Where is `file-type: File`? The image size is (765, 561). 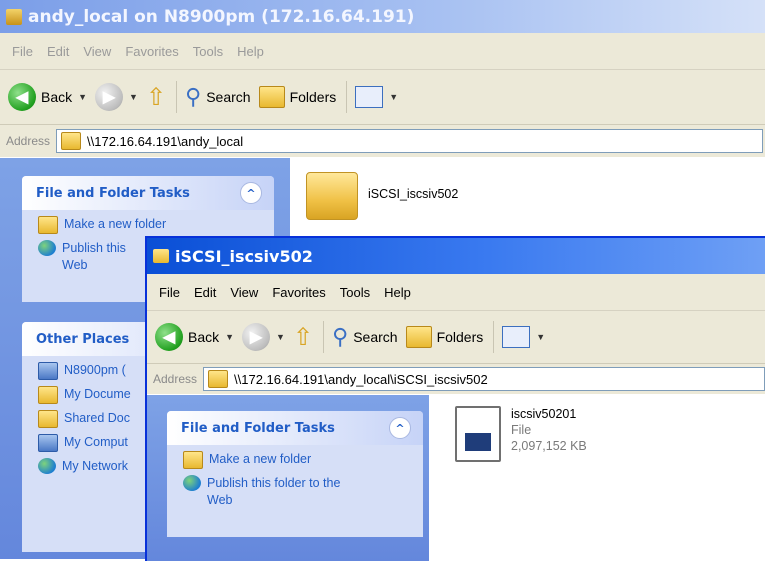
file-type: File is located at coordinates (521, 430).